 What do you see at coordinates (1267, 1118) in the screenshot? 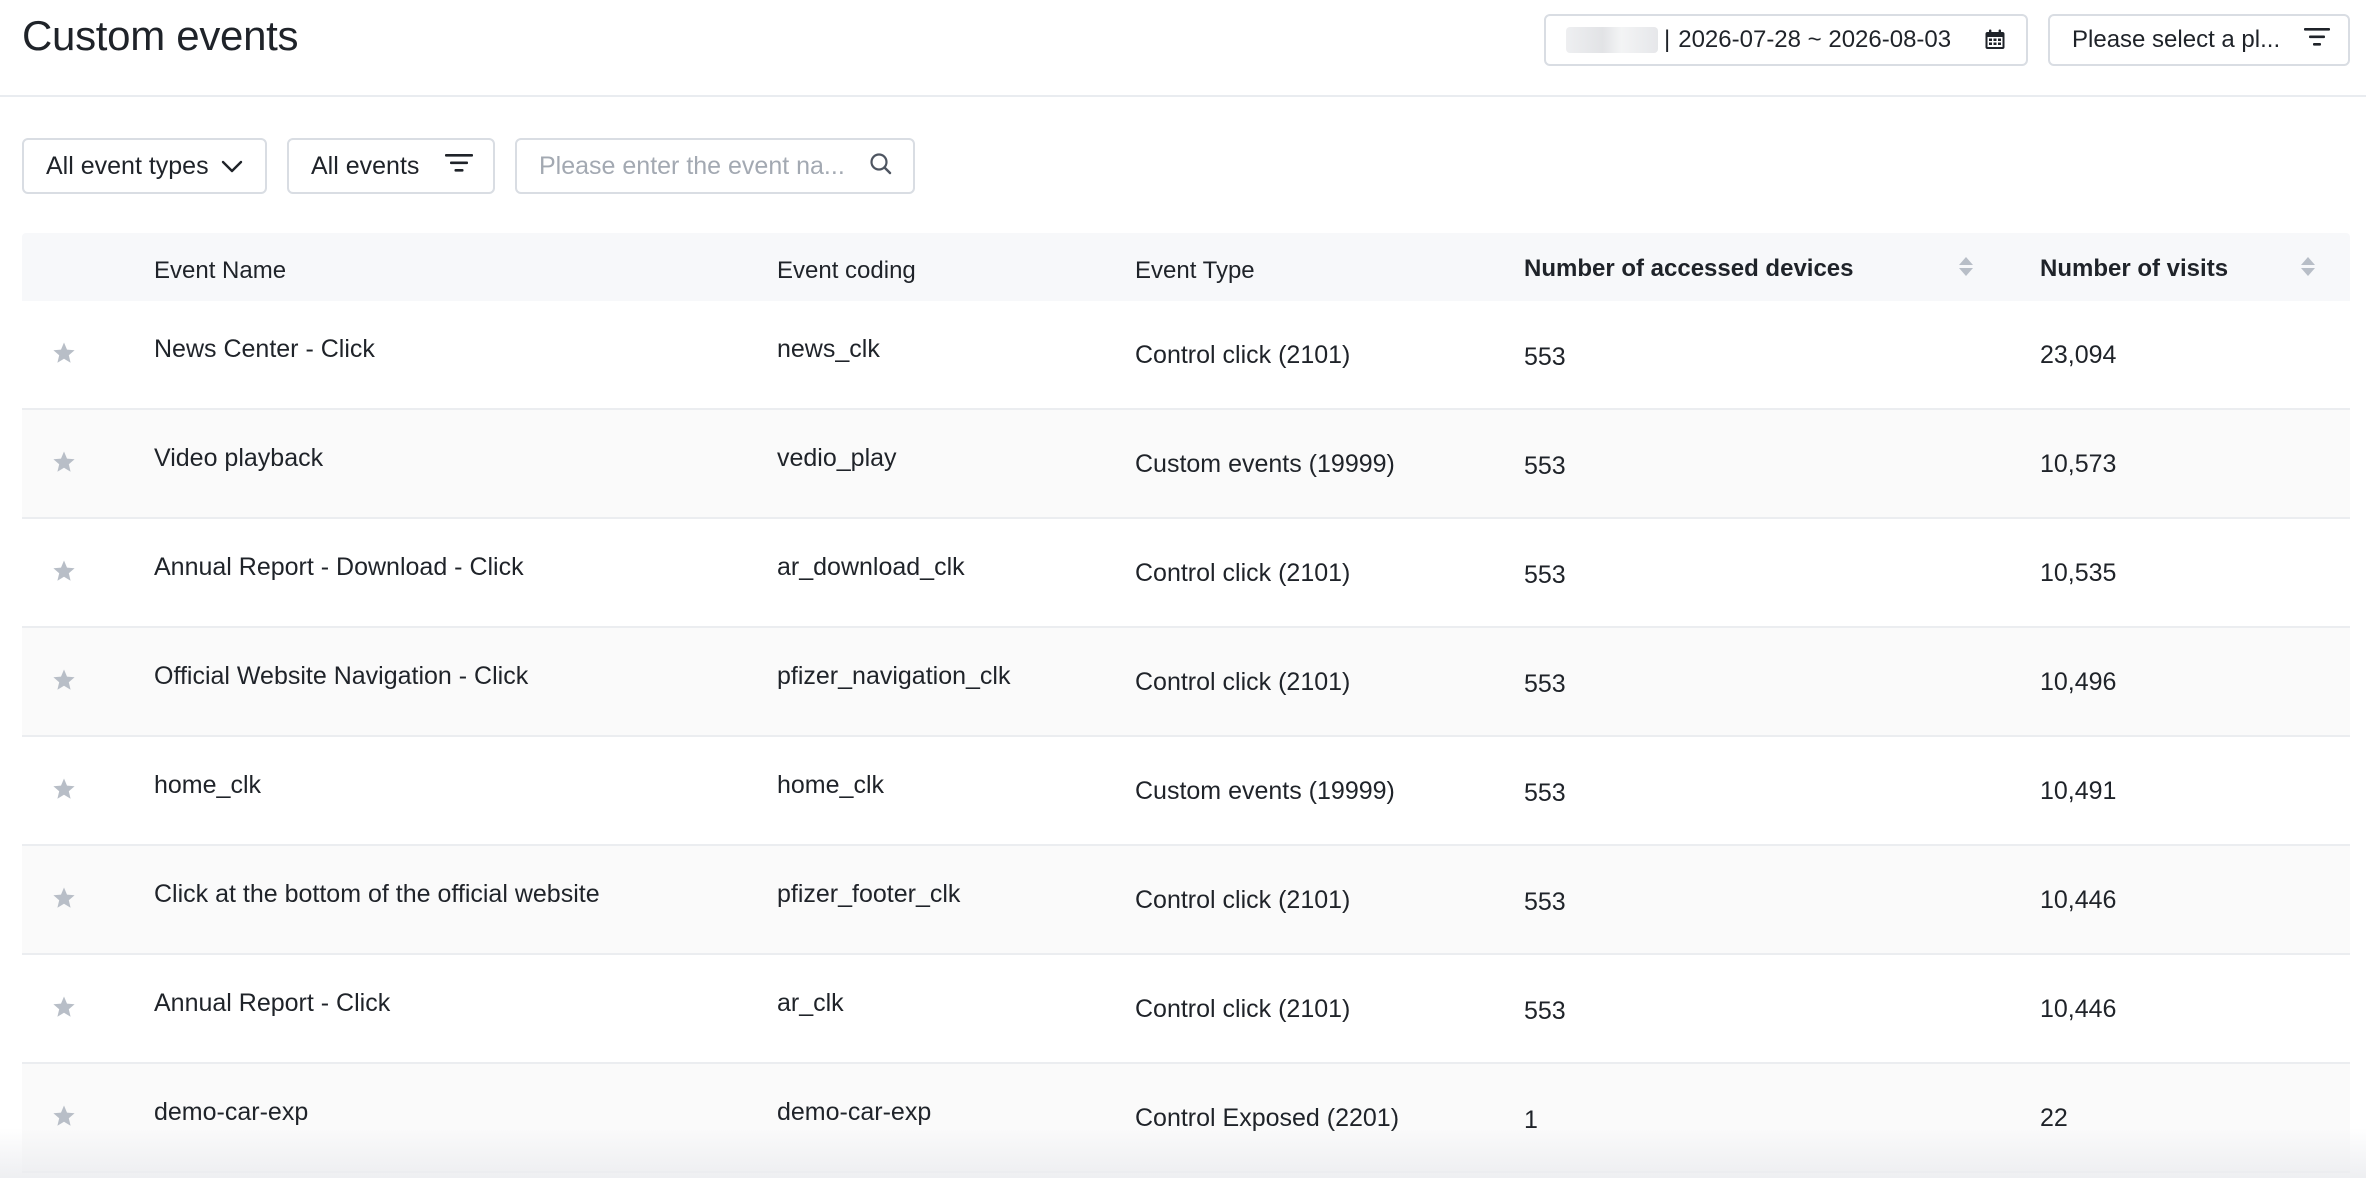
I see `cell-event-type: Control Exposed (2201)` at bounding box center [1267, 1118].